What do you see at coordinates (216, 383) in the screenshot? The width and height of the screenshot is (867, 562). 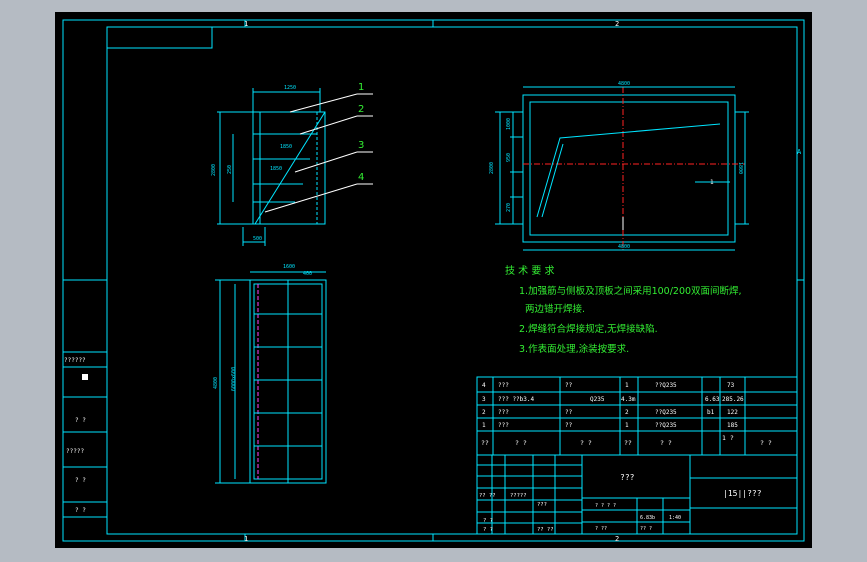 I see `plan-left-dim: 4800` at bounding box center [216, 383].